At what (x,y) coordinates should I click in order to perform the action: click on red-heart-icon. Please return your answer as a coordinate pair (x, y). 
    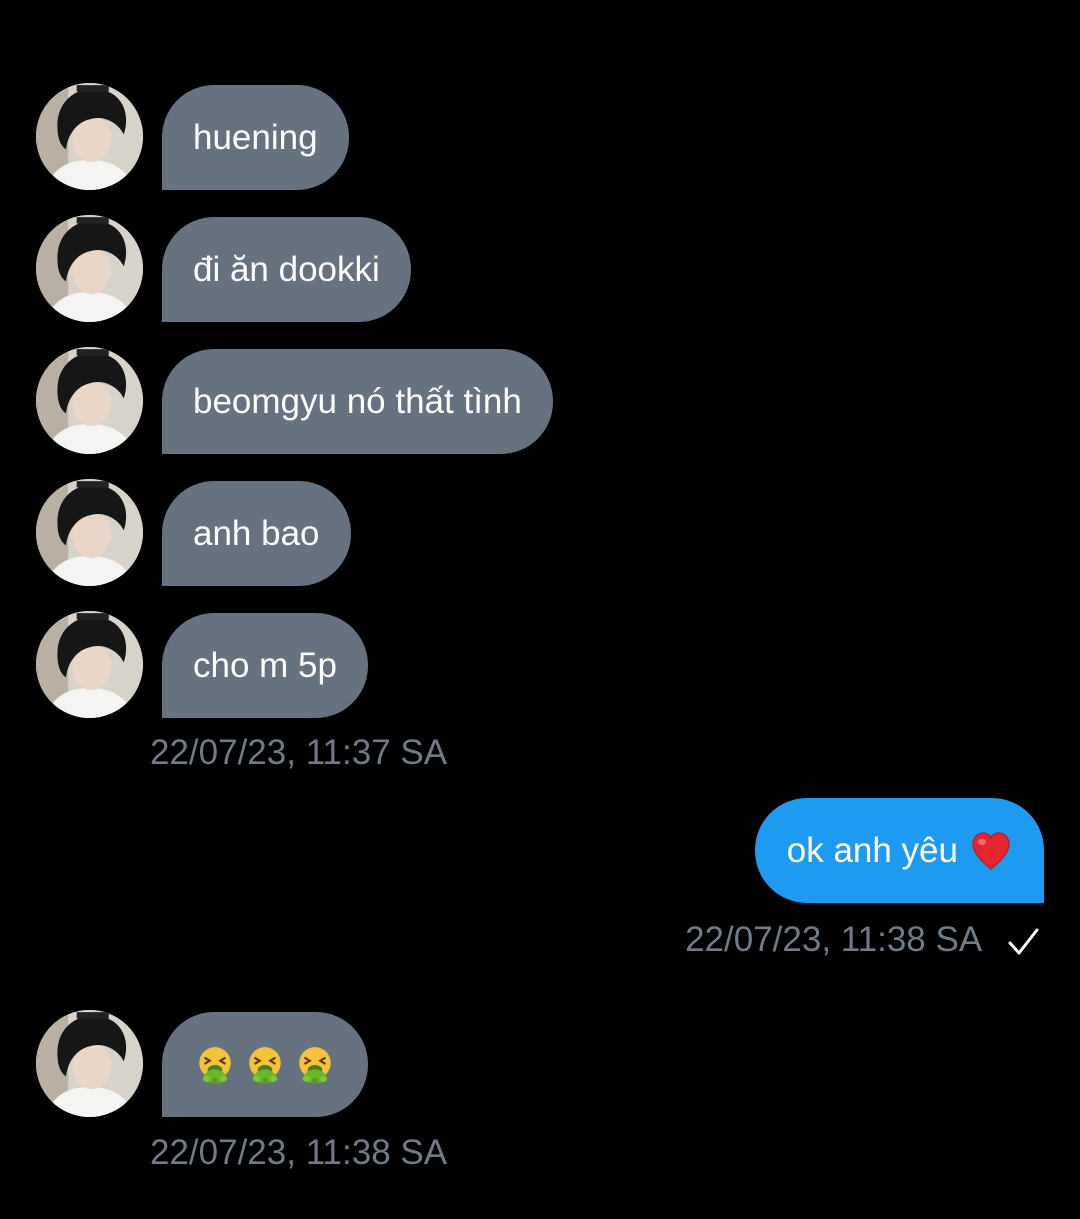
    Looking at the image, I should click on (991, 851).